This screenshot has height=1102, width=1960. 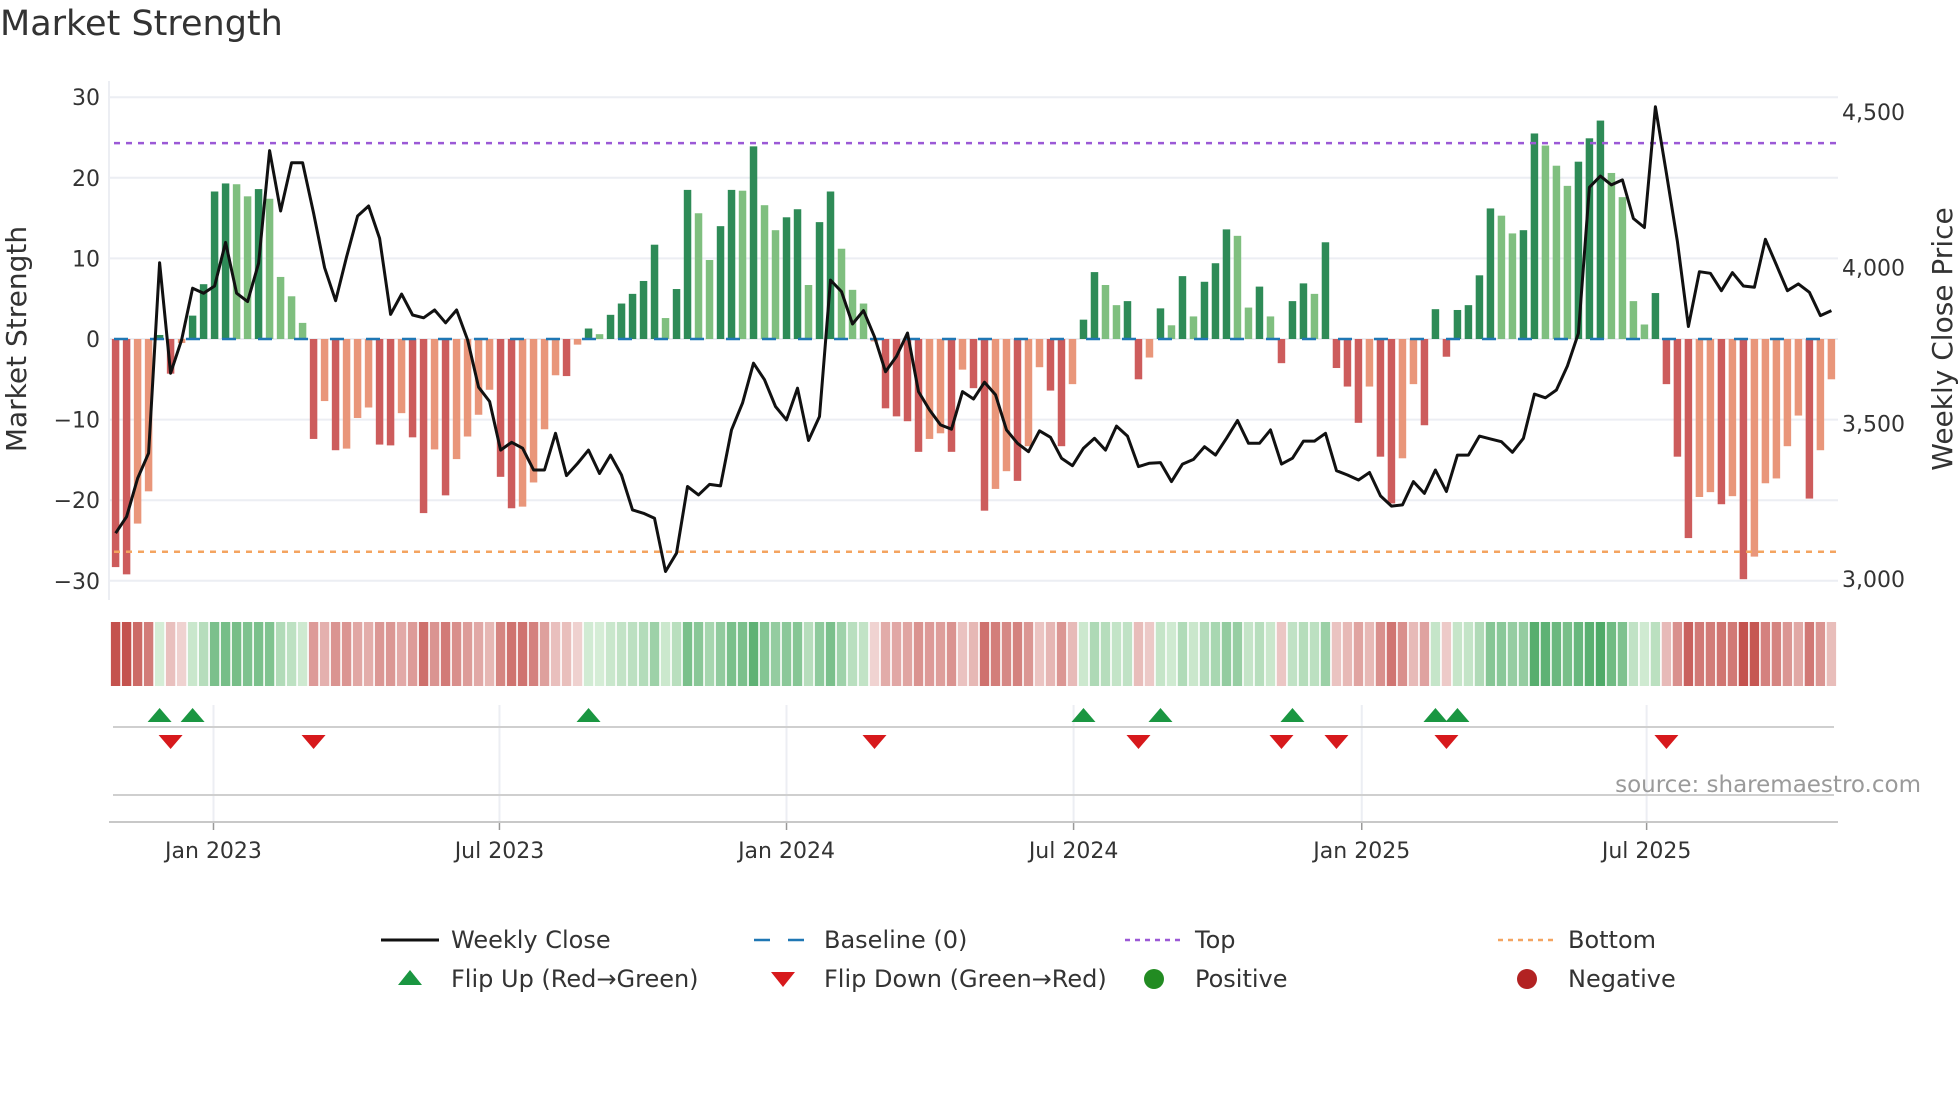 What do you see at coordinates (1527, 979) in the screenshot?
I see `legend-negative-icon` at bounding box center [1527, 979].